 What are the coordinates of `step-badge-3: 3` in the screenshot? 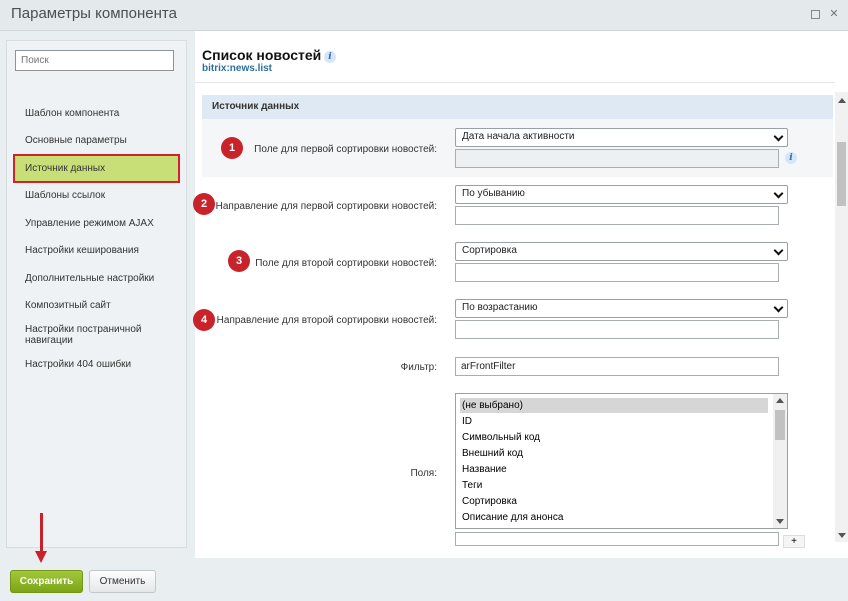 It's located at (239, 261).